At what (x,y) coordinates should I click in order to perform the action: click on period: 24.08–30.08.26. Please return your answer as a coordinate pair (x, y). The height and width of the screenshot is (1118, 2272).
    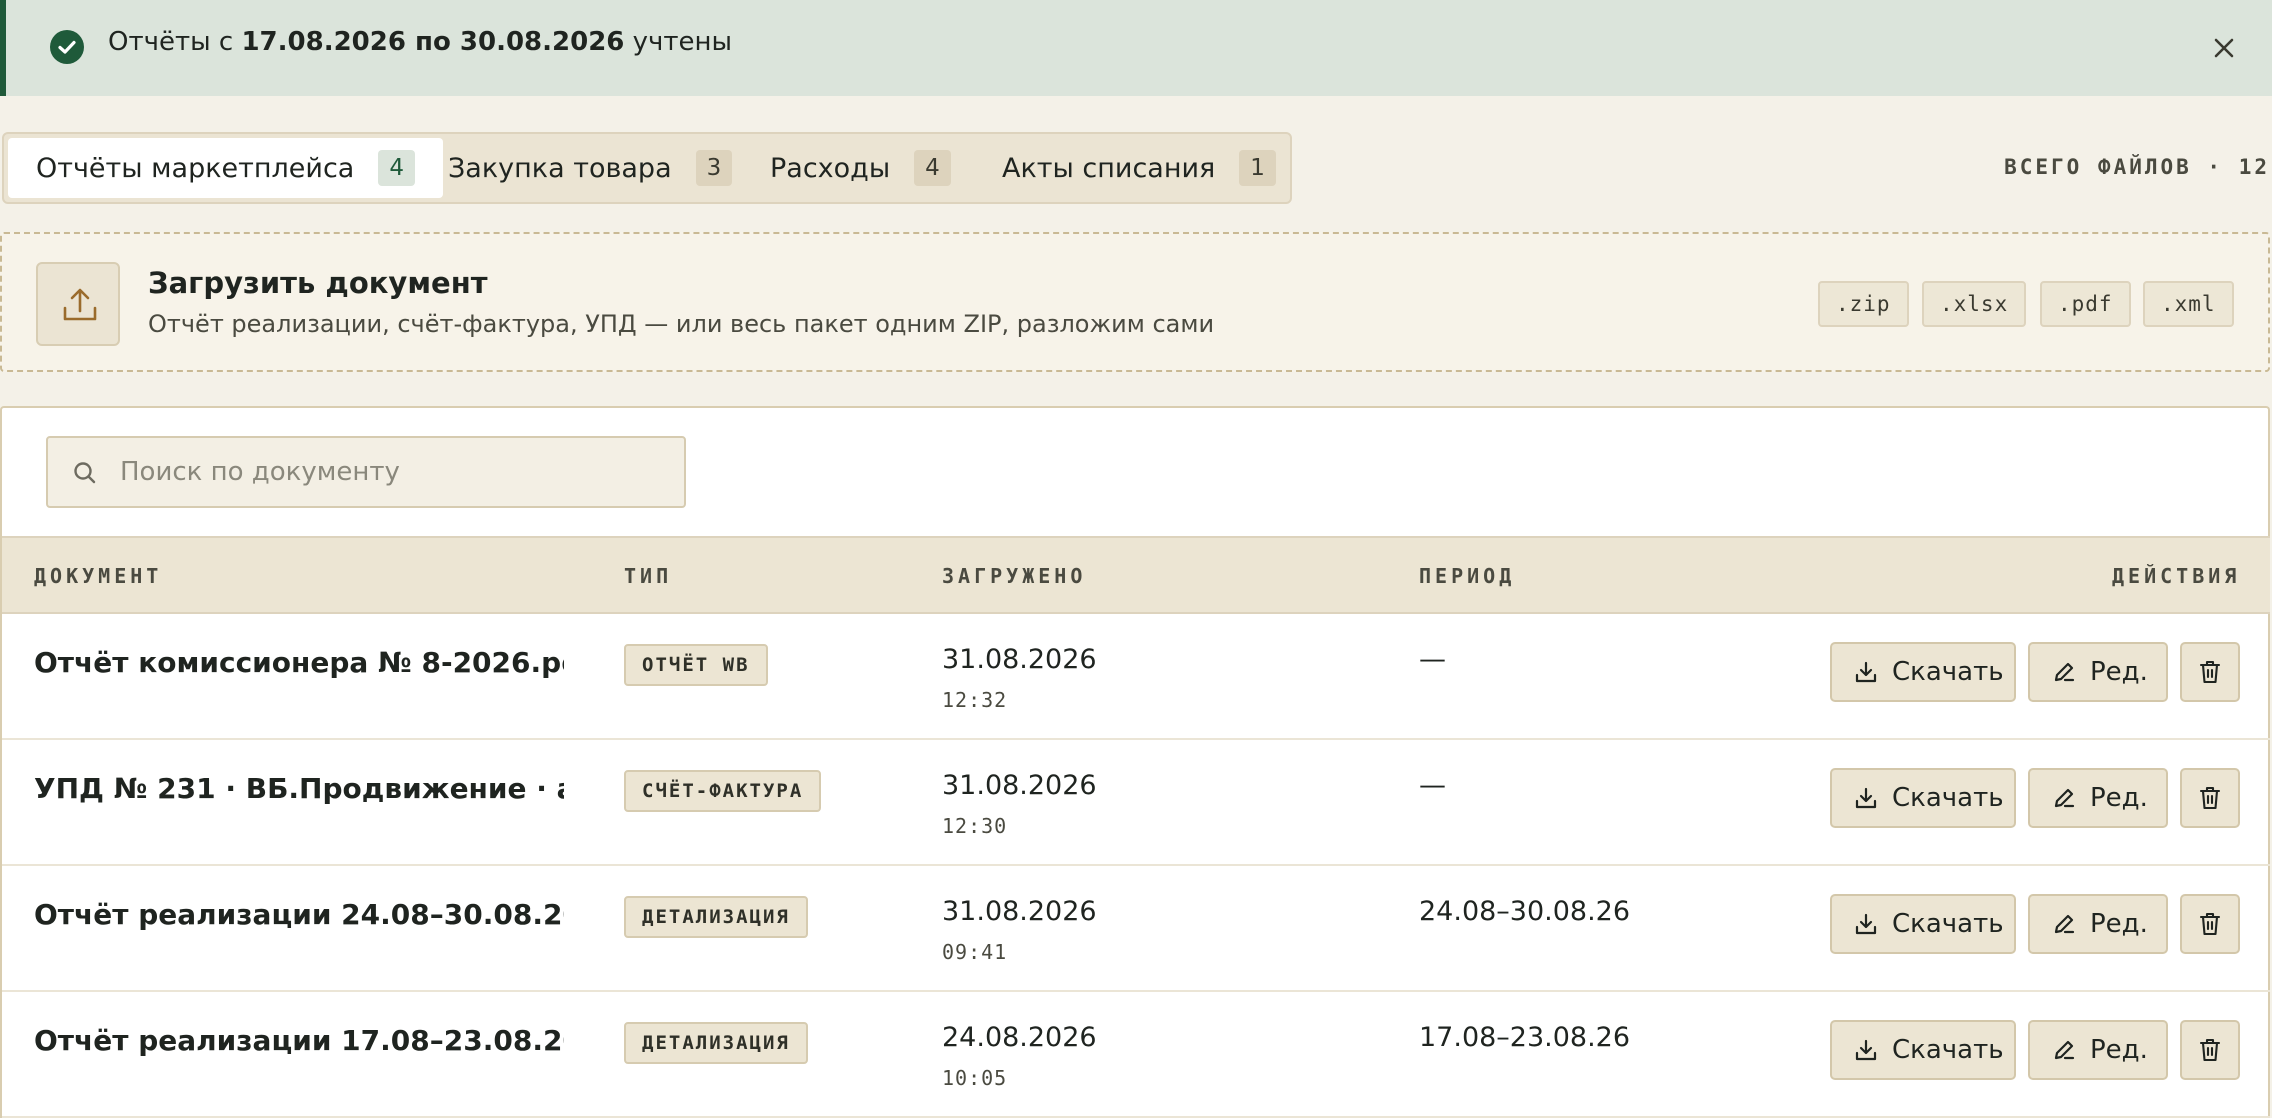
    Looking at the image, I should click on (1525, 911).